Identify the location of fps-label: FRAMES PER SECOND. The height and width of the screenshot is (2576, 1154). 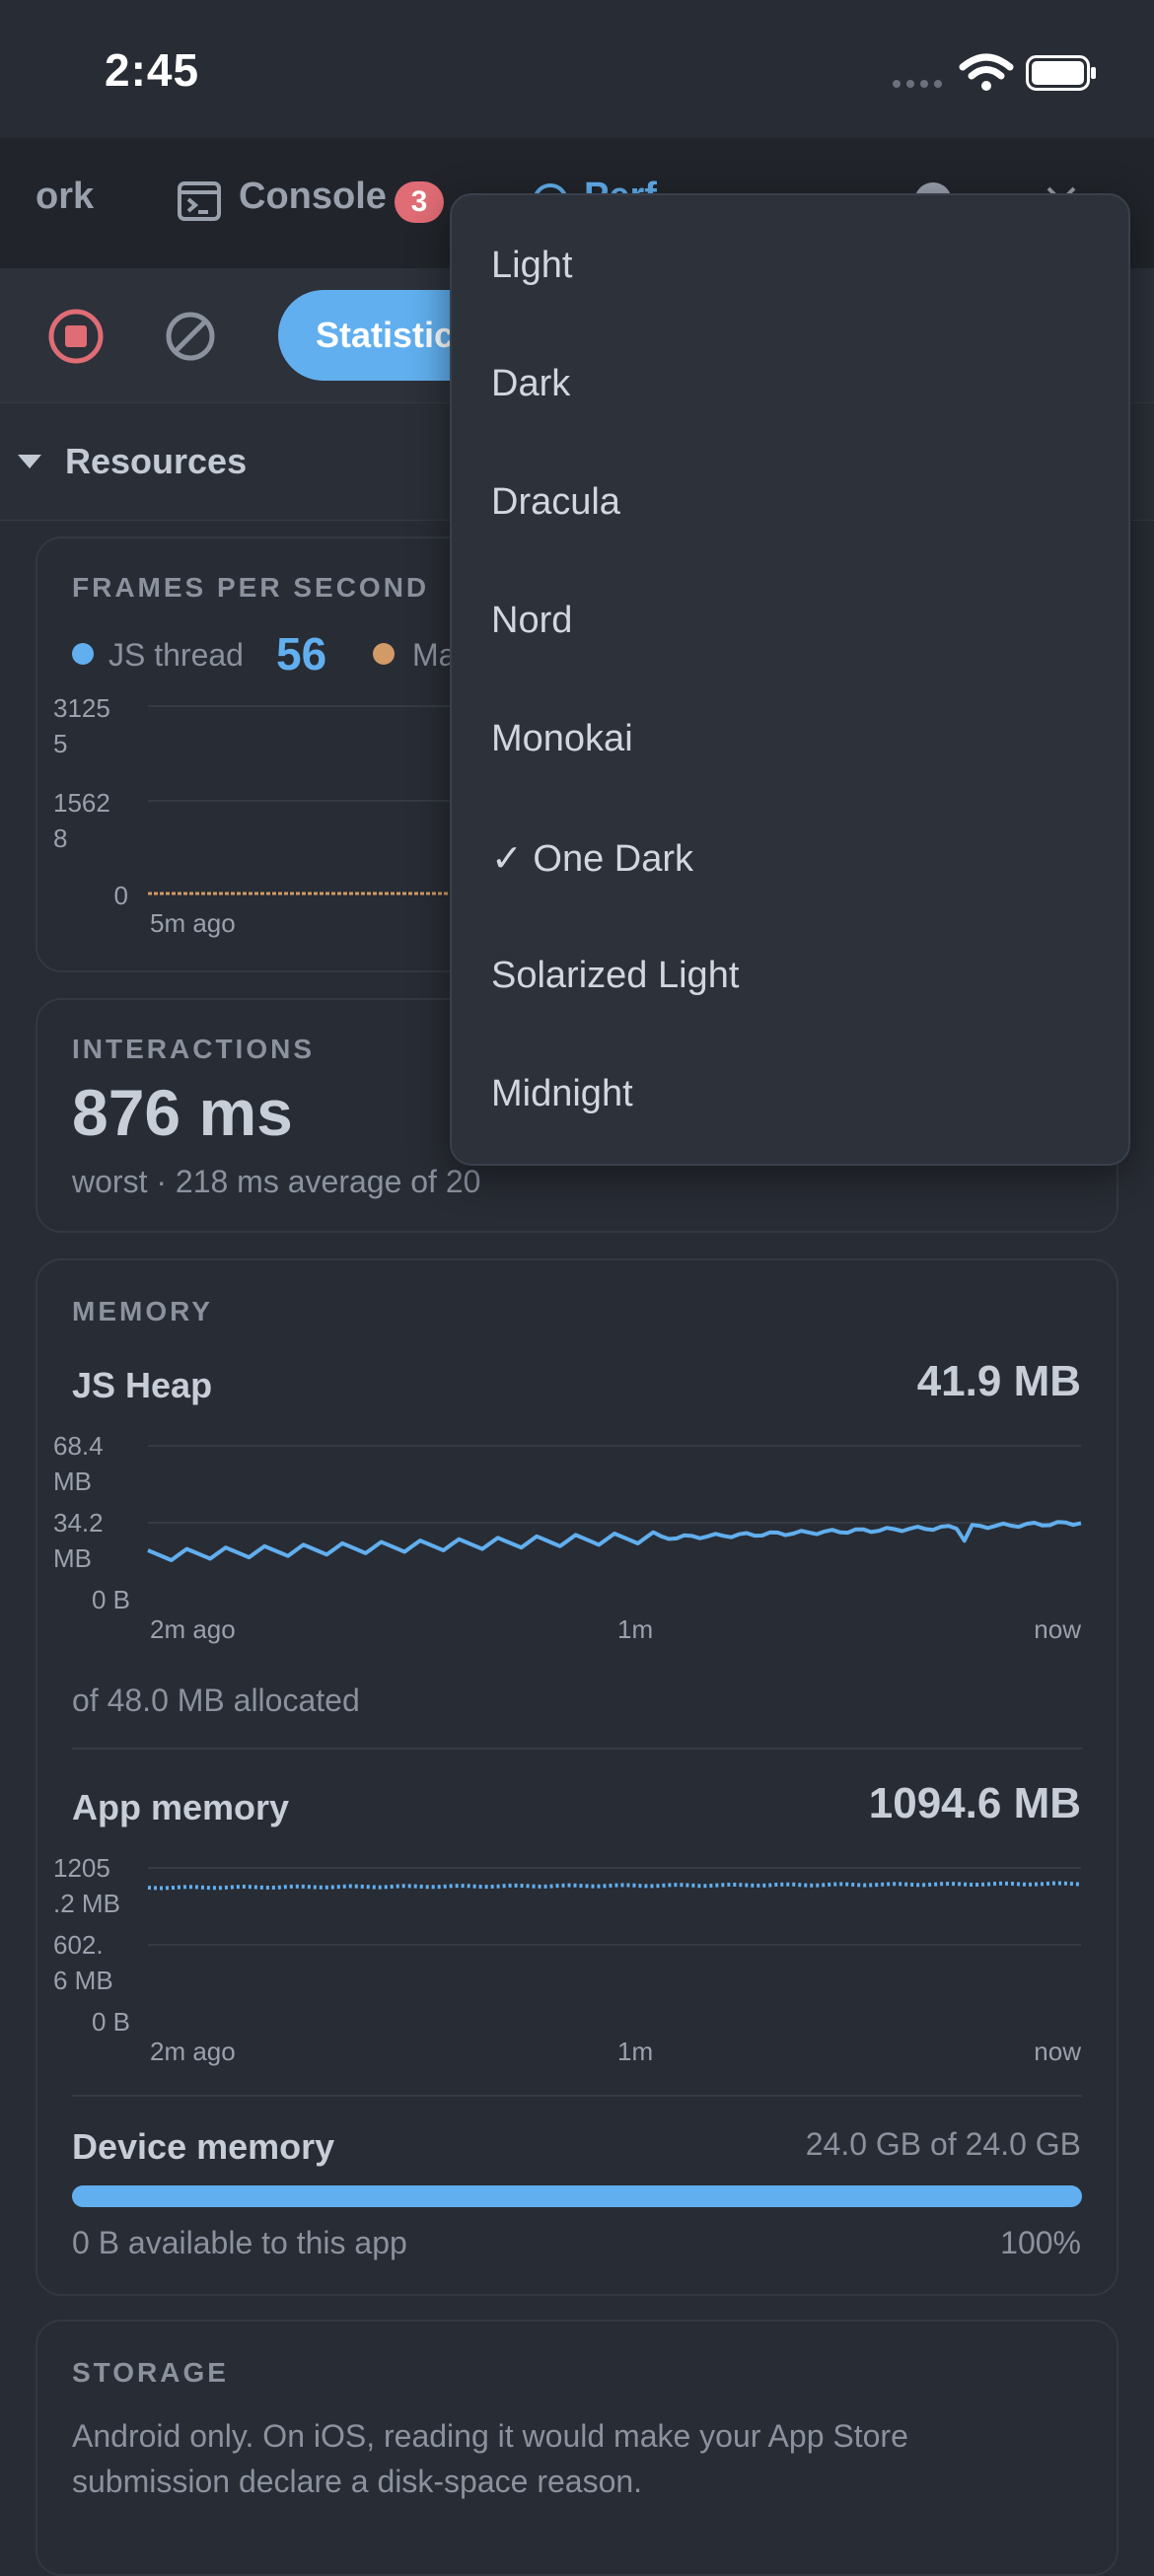
(251, 587).